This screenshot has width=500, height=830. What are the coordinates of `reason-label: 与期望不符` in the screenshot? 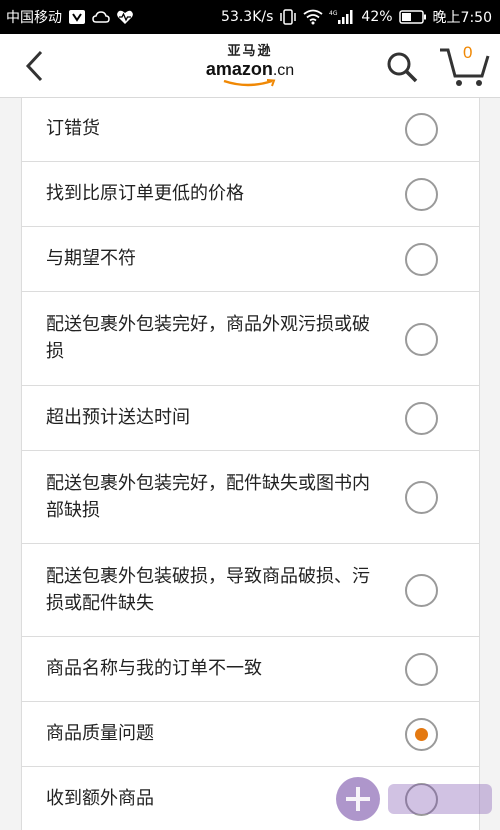 It's located at (91, 258).